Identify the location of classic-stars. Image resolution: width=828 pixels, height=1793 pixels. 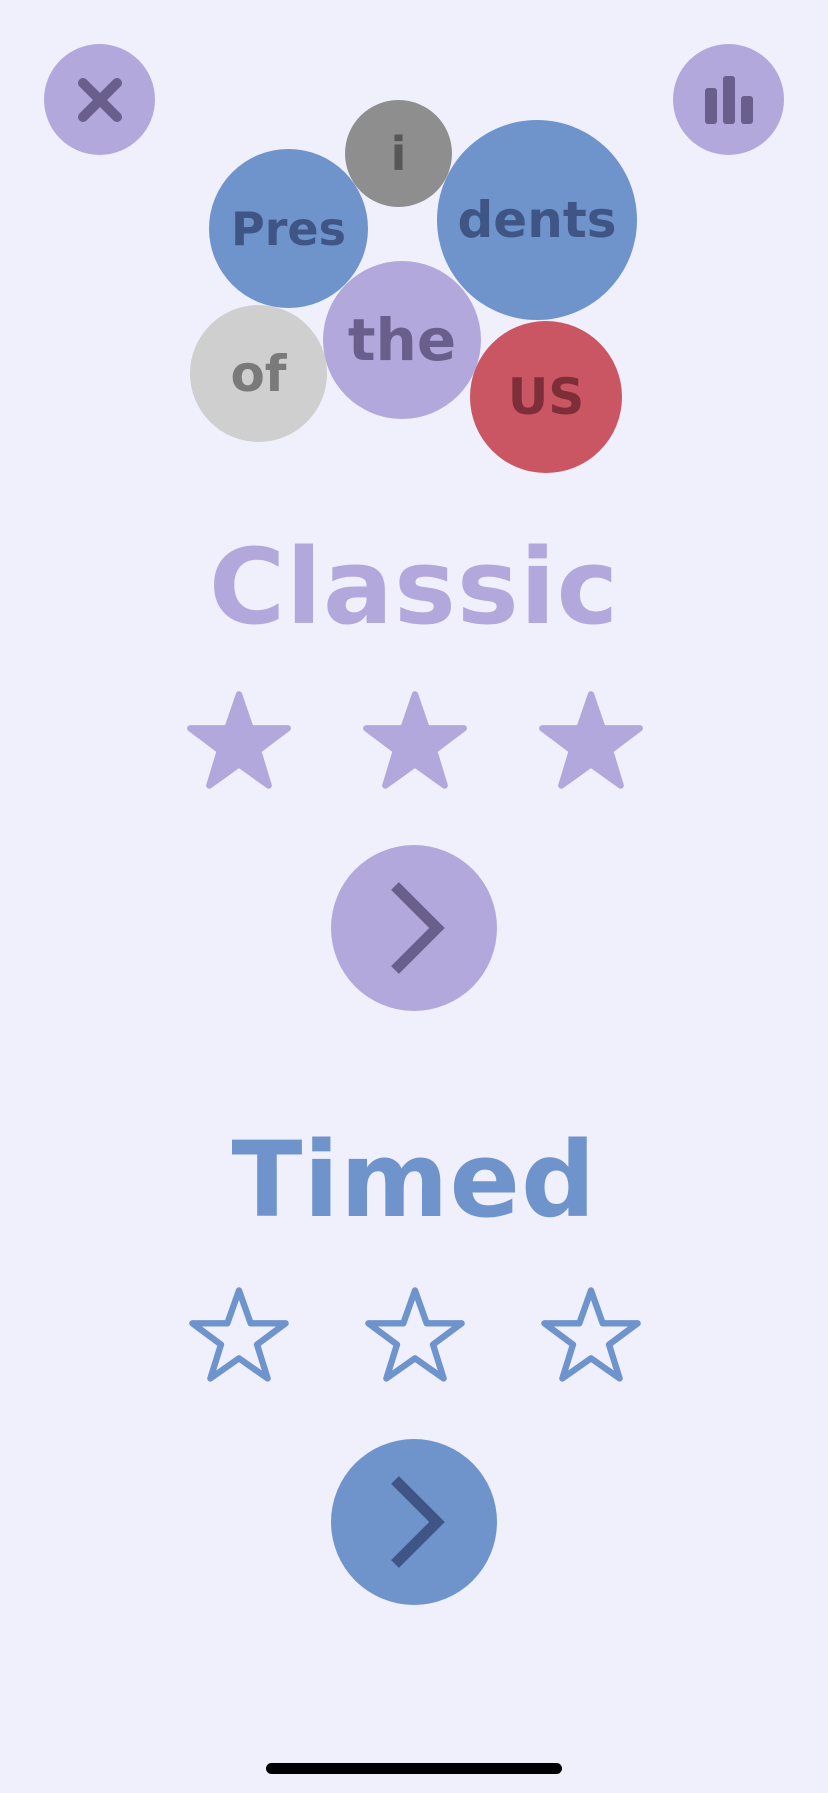
(414, 745).